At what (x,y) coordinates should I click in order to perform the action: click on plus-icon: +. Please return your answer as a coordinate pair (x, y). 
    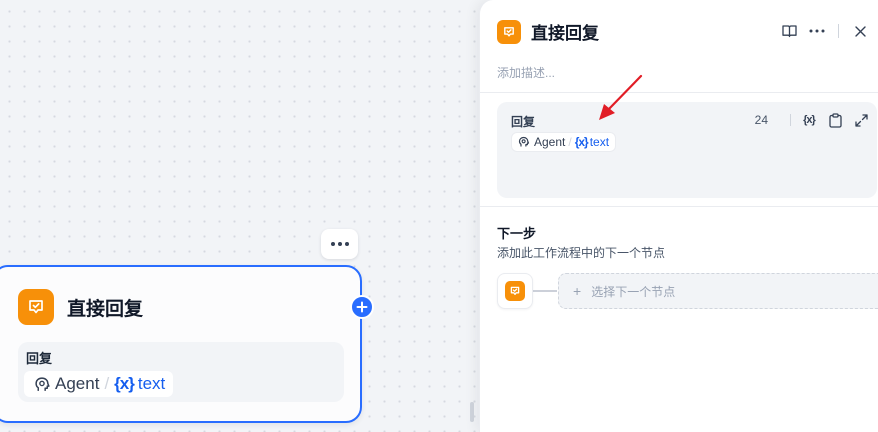
    Looking at the image, I should click on (577, 291).